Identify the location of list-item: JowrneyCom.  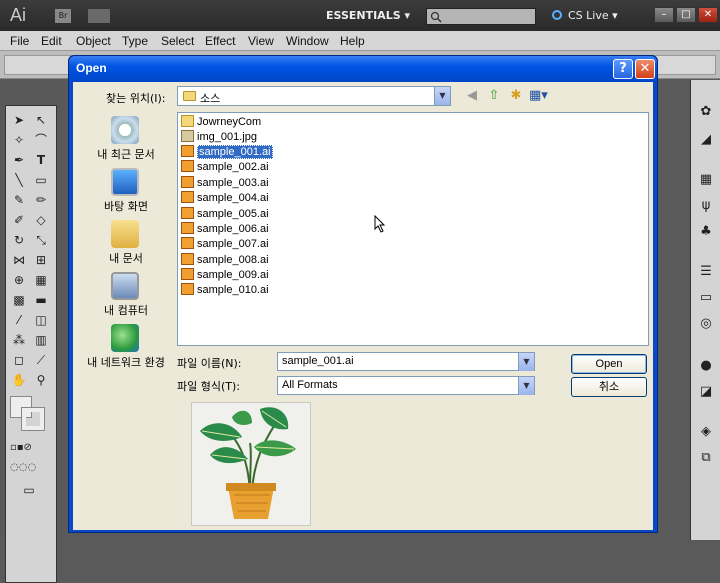
(221, 122).